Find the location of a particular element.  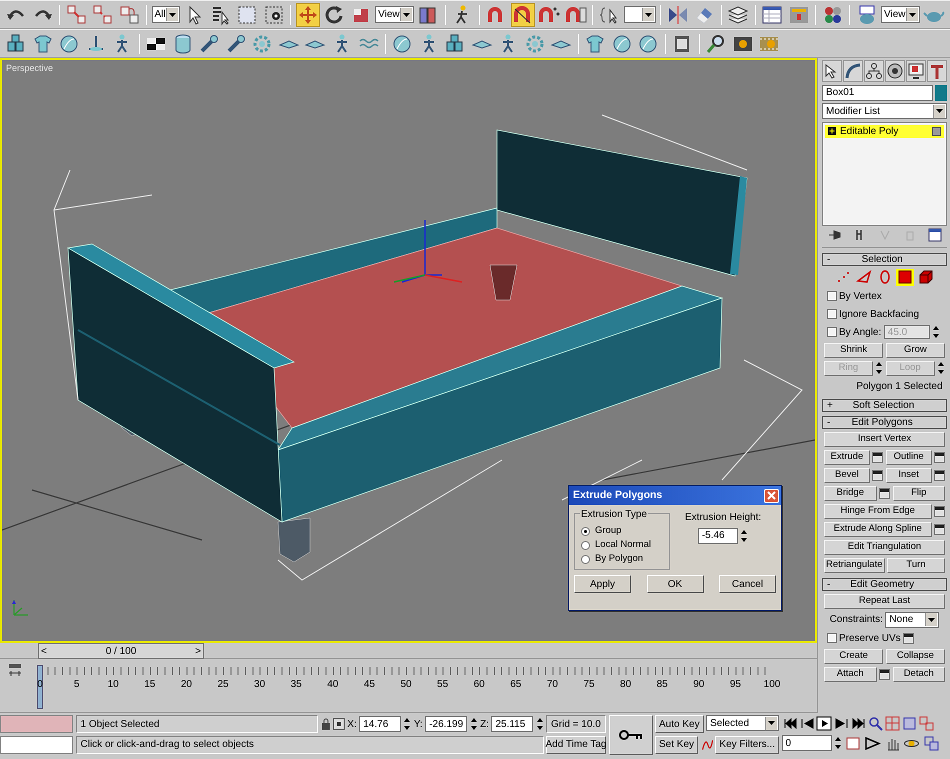

panel-button: Hinge From Edge is located at coordinates (878, 511).